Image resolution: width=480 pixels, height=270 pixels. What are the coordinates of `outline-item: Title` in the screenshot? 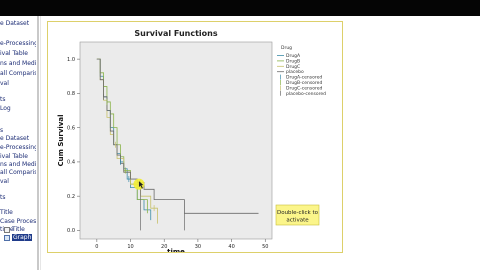 It's located at (6, 212).